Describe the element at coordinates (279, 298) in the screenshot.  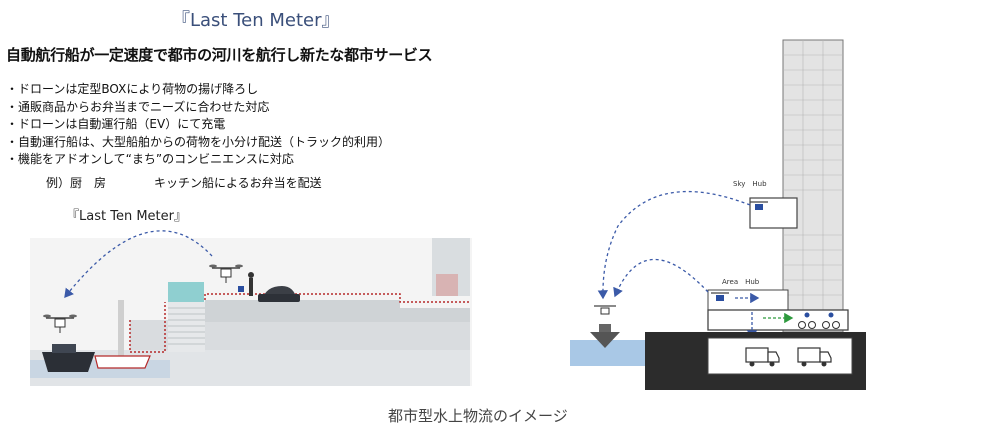
I see `truck-body` at that location.